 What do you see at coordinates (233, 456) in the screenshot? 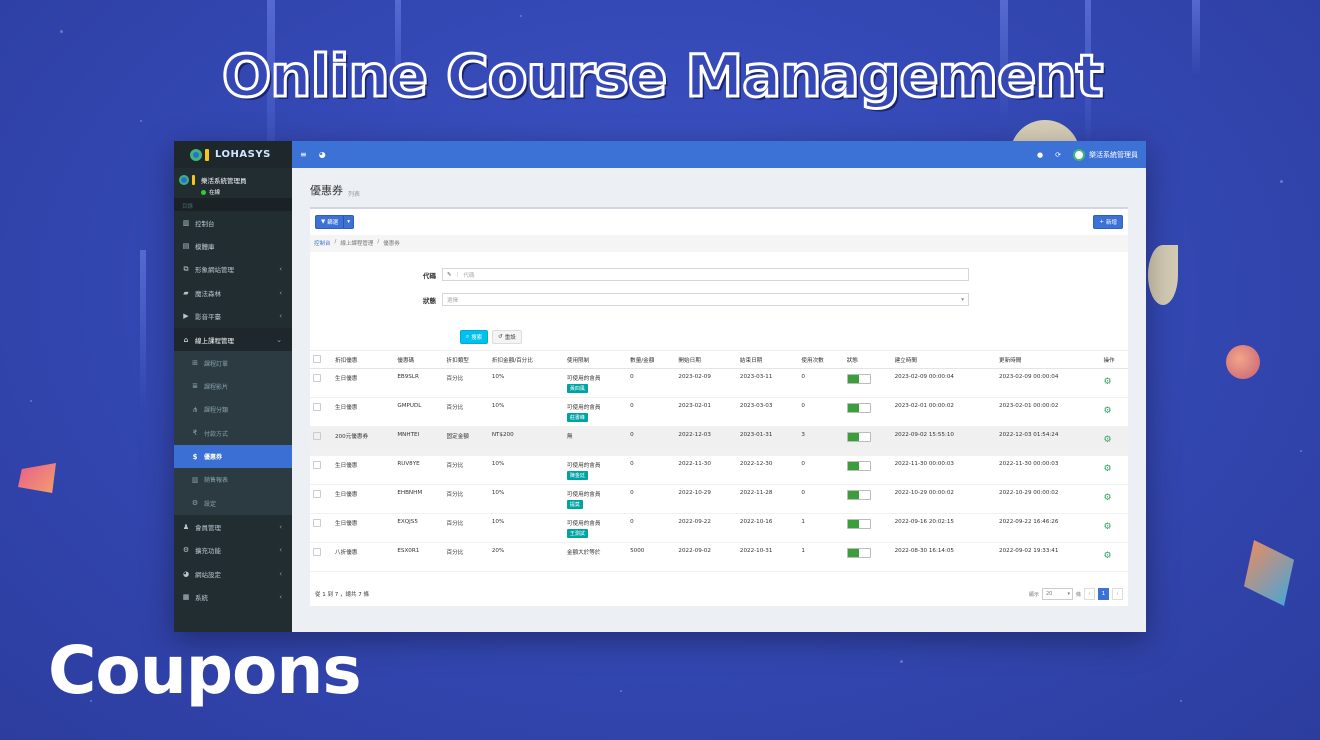
I see `sidebar-item-sidebar-subitems-4: $ 優惠券` at bounding box center [233, 456].